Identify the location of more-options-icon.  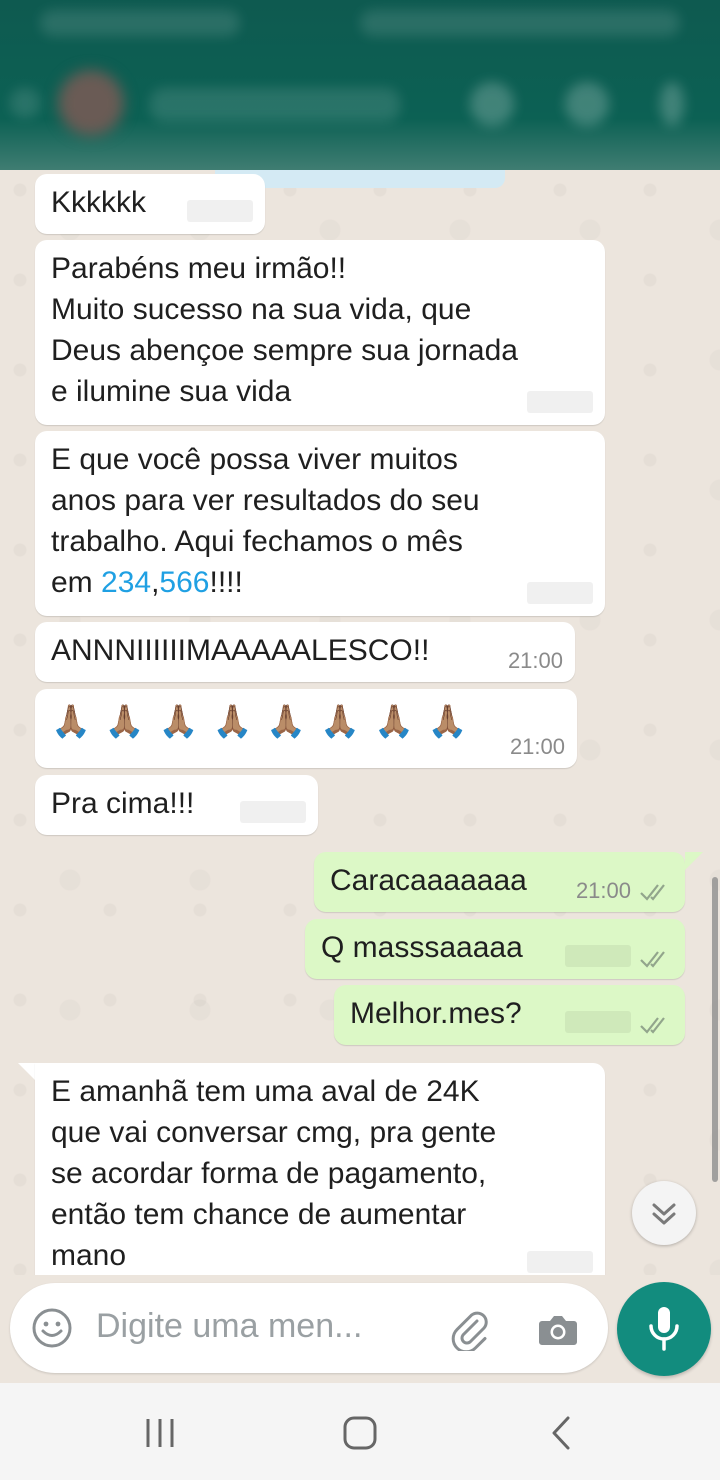
(672, 104).